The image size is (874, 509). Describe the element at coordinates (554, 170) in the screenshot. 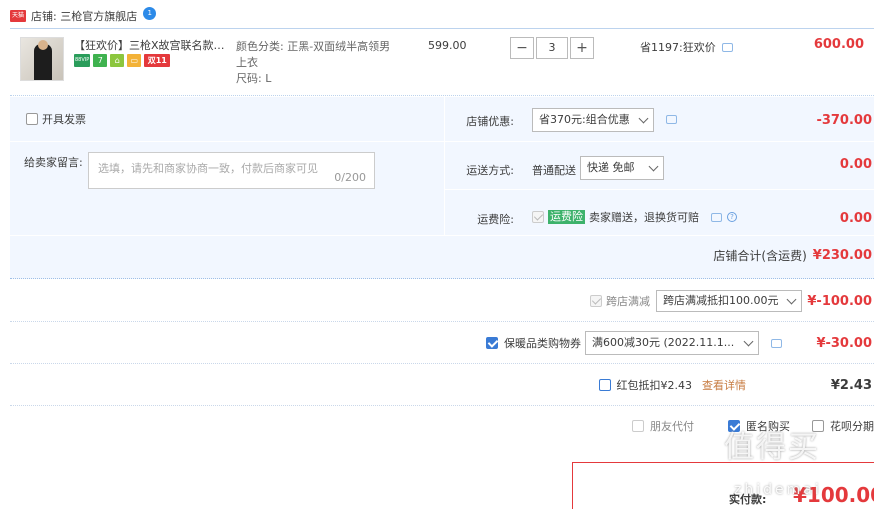

I see `shipping-type: 普通配送` at that location.